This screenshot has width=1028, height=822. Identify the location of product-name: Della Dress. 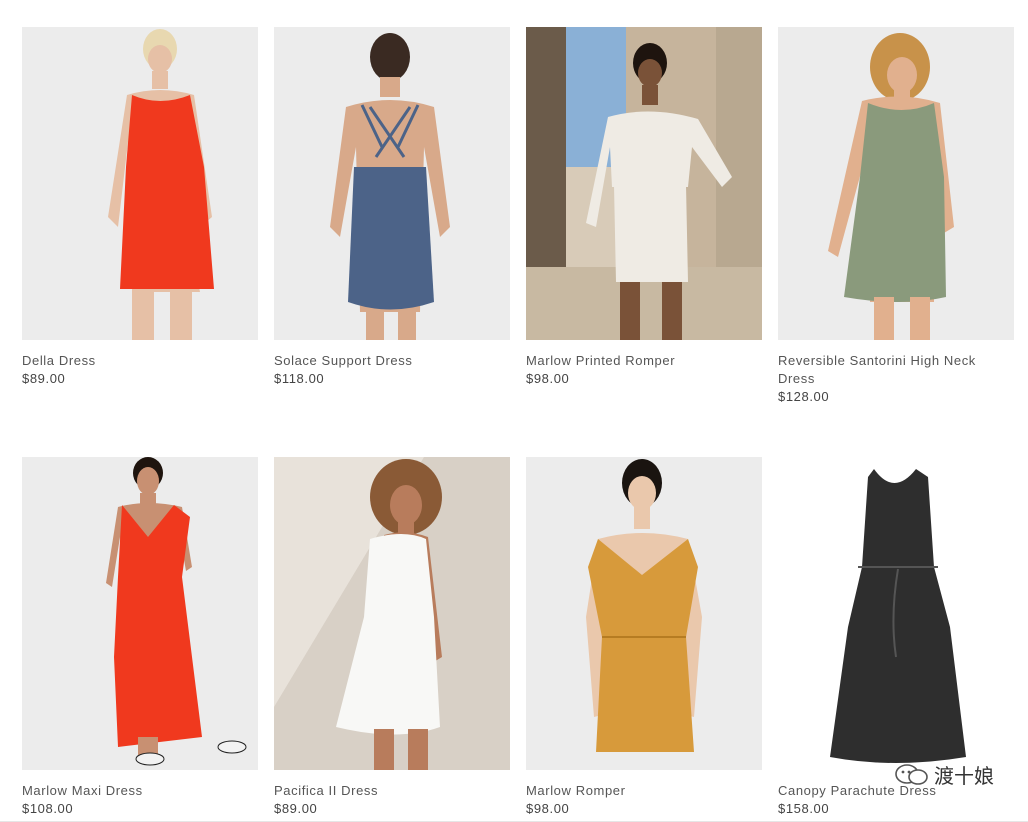
(140, 361).